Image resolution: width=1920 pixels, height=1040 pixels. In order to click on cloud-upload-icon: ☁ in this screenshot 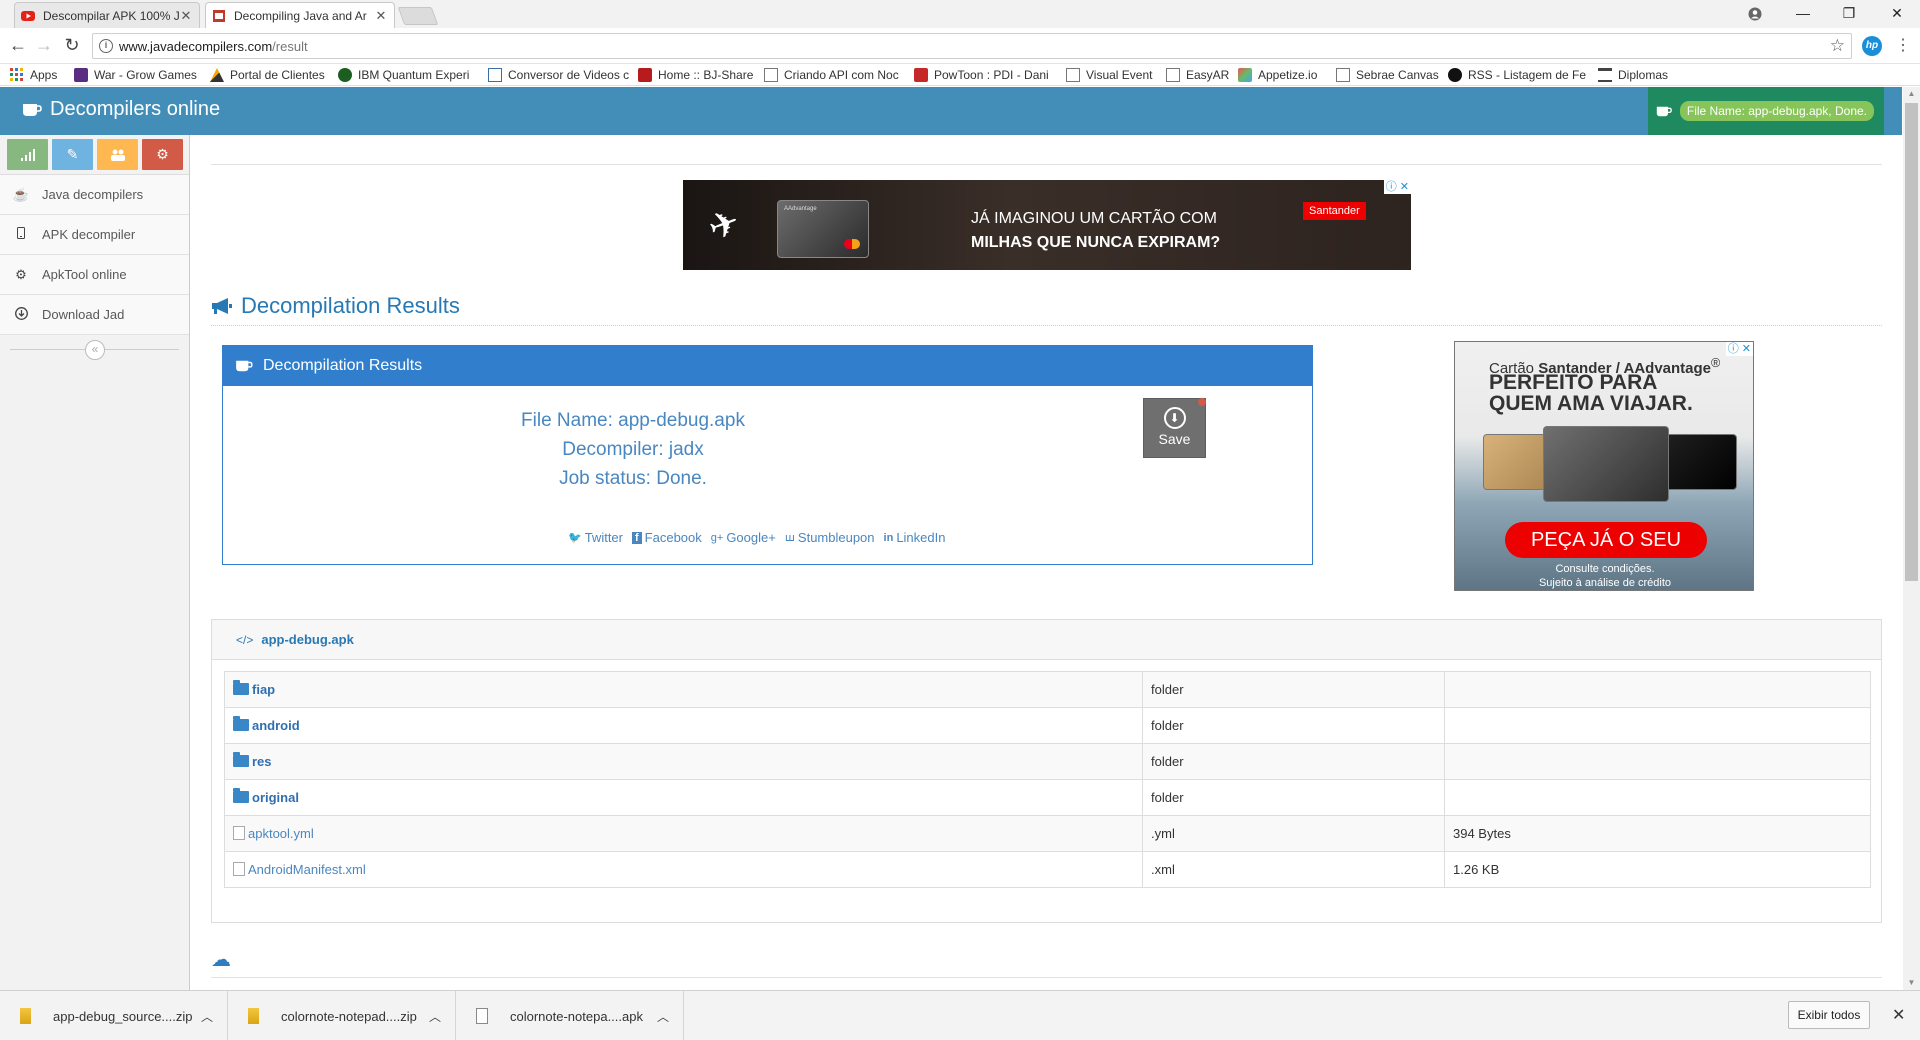, I will do `click(221, 959)`.